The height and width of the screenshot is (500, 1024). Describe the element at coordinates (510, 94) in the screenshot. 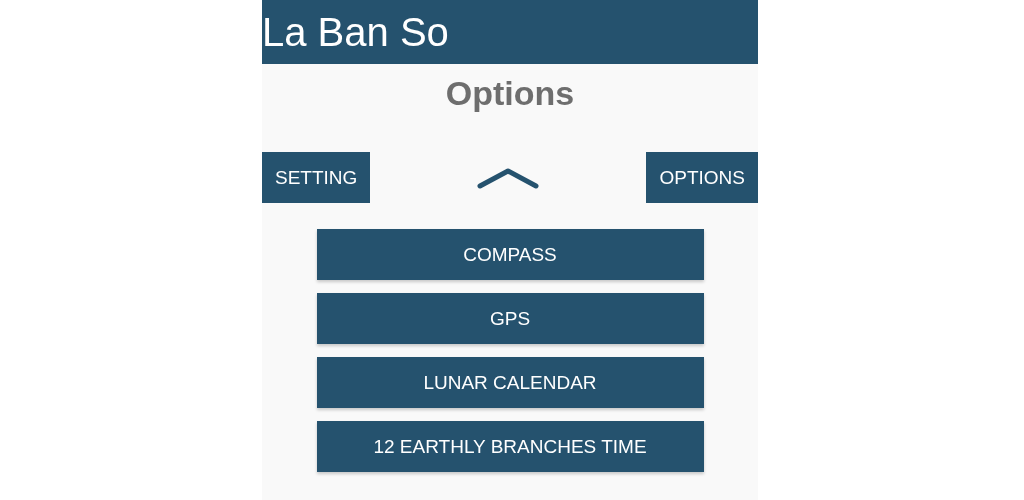

I see `page-heading: Options` at that location.